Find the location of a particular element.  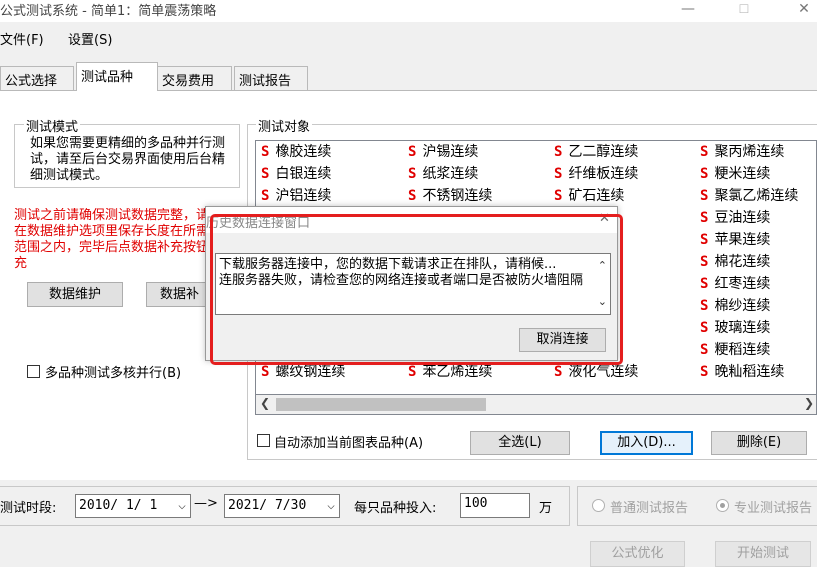

instrument-name: 红枣连续 is located at coordinates (742, 284).